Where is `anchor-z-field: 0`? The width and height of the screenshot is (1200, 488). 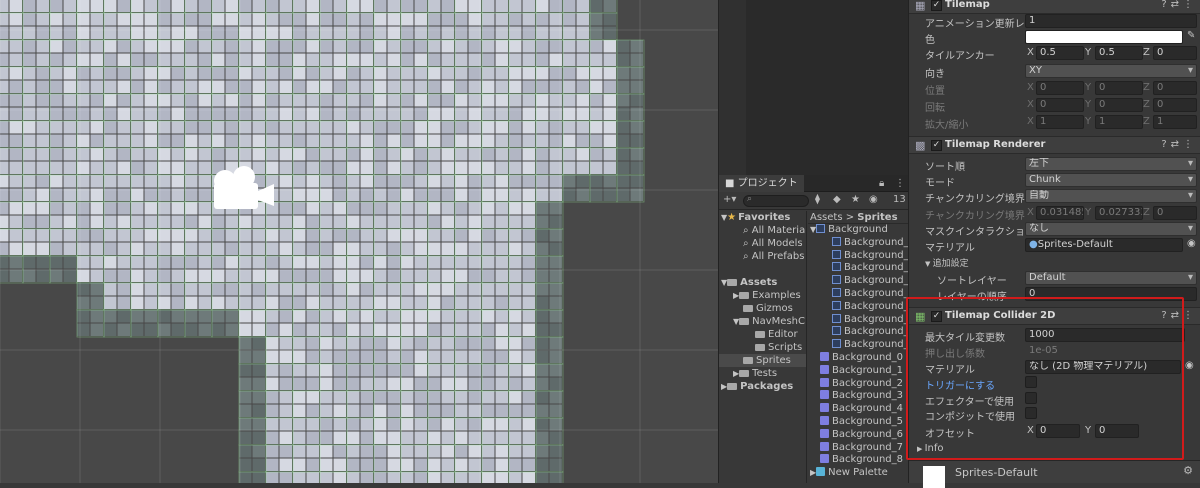
anchor-z-field: 0 is located at coordinates (1175, 53).